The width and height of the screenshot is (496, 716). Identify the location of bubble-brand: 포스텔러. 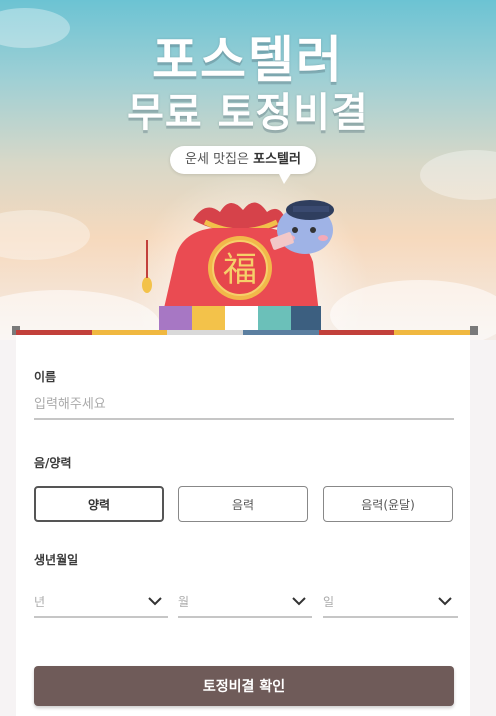
(277, 159).